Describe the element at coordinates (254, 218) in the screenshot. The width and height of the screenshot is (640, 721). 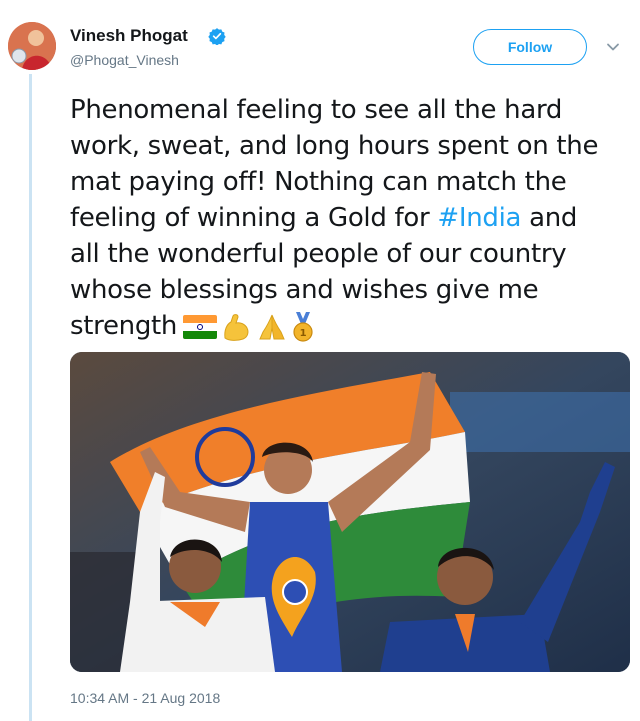
I see `tweet-text-fragment: feeling of winning a Gold for` at that location.